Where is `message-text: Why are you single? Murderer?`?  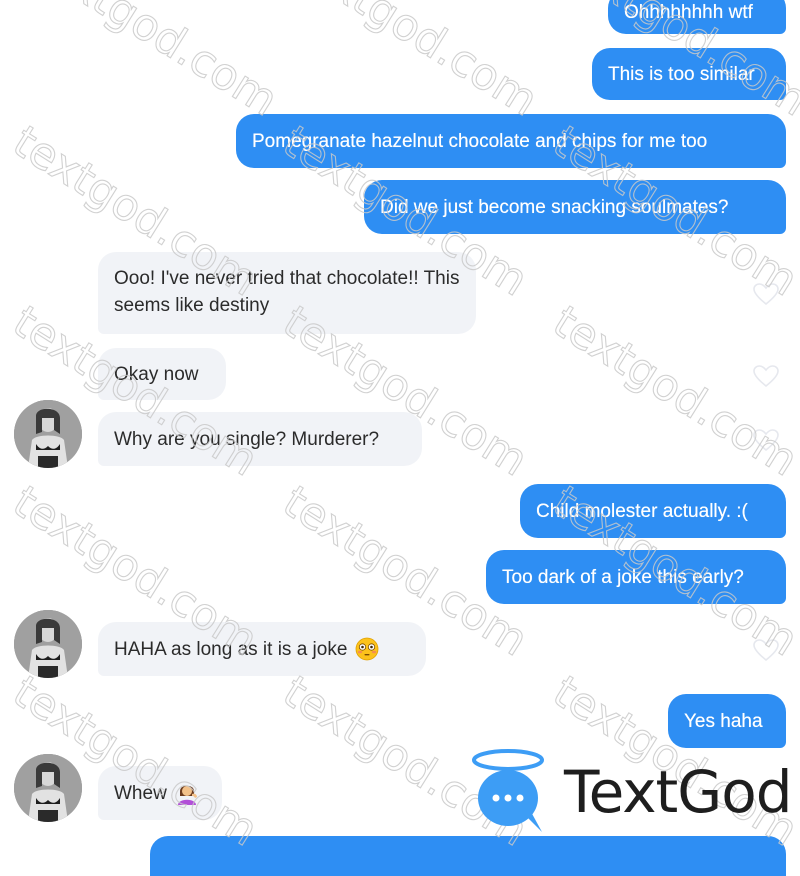
message-text: Why are you single? Murderer? is located at coordinates (247, 439).